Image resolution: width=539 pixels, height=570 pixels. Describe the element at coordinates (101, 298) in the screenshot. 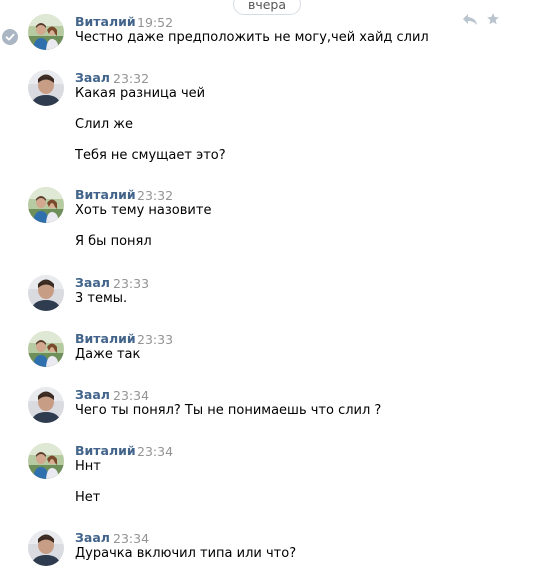

I see `message-text: 3 темы.` at that location.